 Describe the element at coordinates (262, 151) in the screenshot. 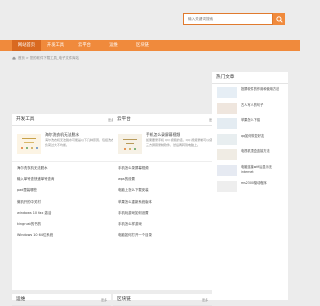

I see `hot-item-title: 电视机顶盒连接方法` at that location.